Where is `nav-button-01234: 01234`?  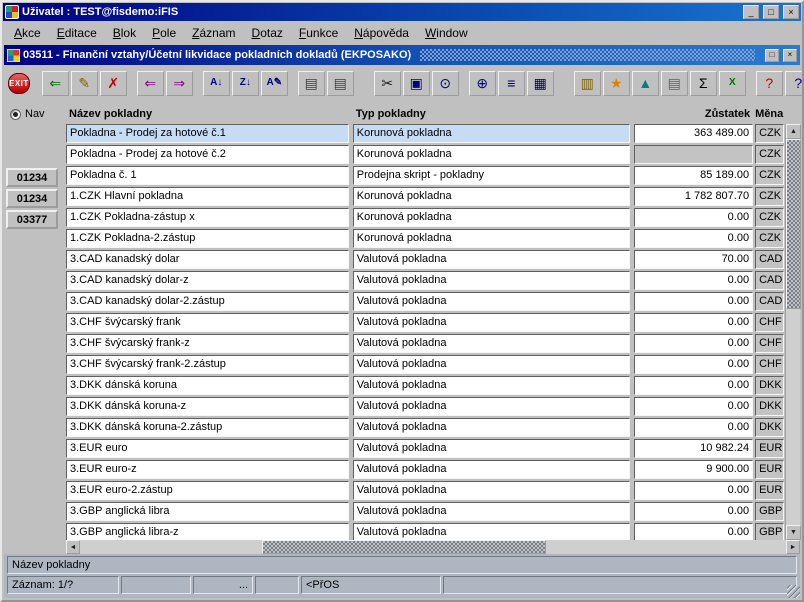 nav-button-01234: 01234 is located at coordinates (32, 198).